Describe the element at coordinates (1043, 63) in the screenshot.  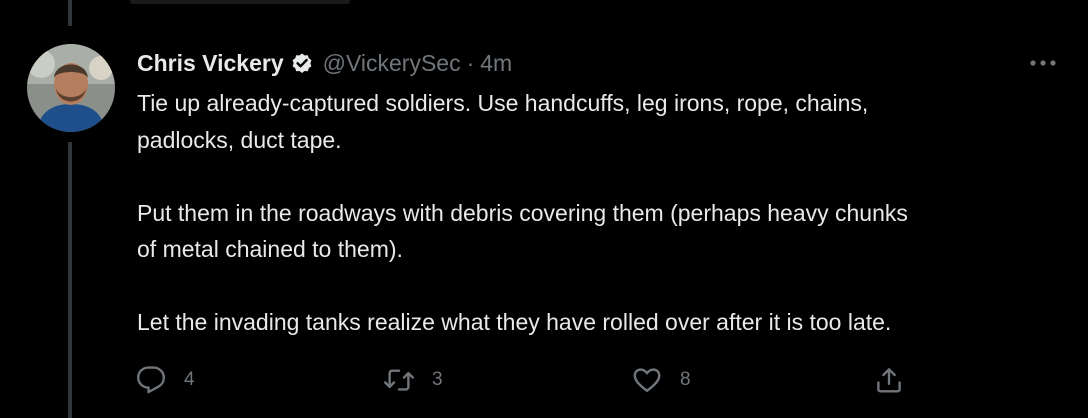
I see `more-horizontal-icon` at that location.